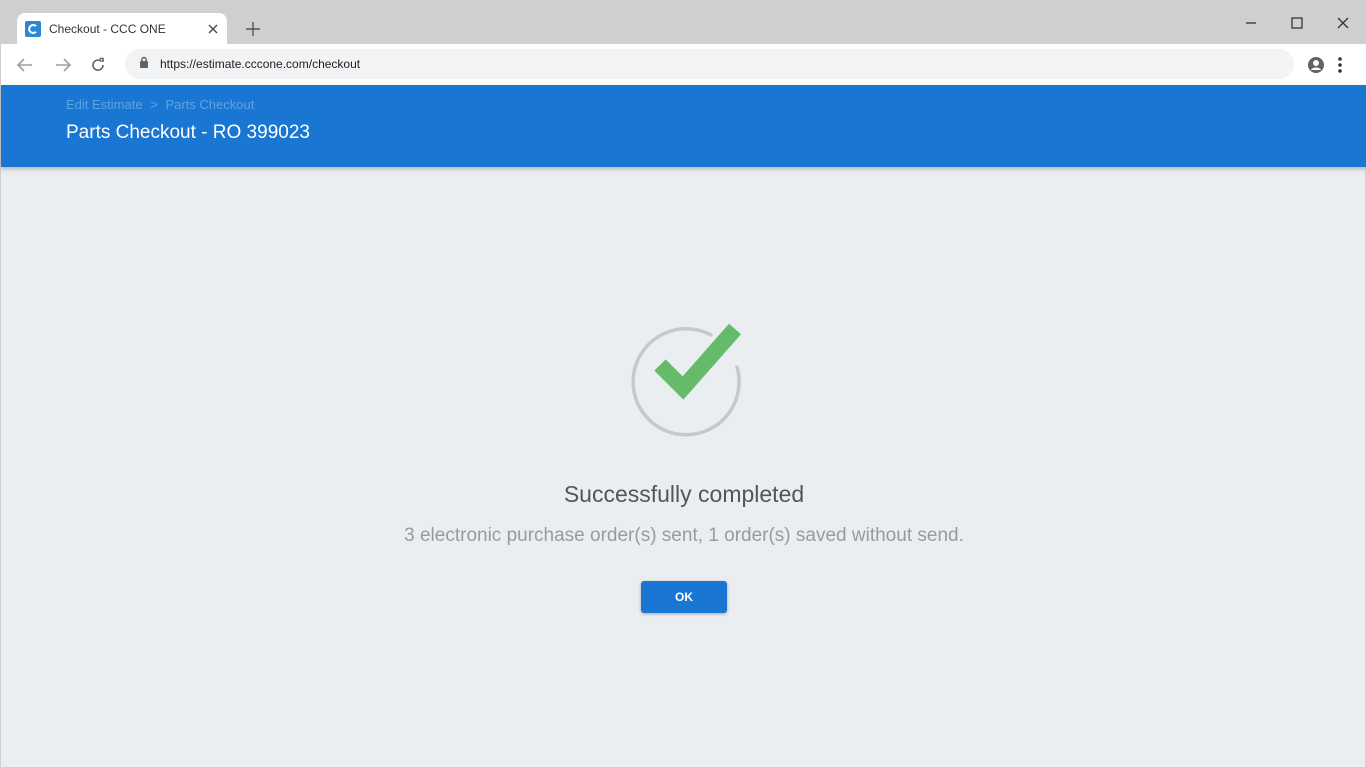 Image resolution: width=1366 pixels, height=768 pixels. Describe the element at coordinates (25, 65) in the screenshot. I see `back-arrow-icon` at that location.